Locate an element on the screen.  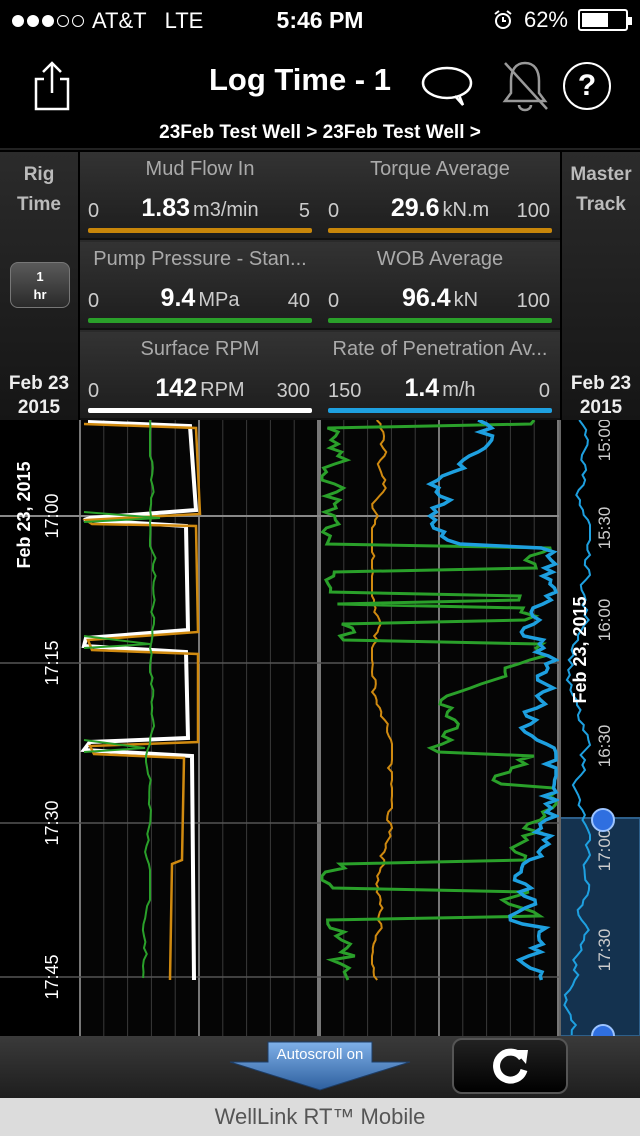
time-tick-label: 17:00 is located at coordinates (52, 515).